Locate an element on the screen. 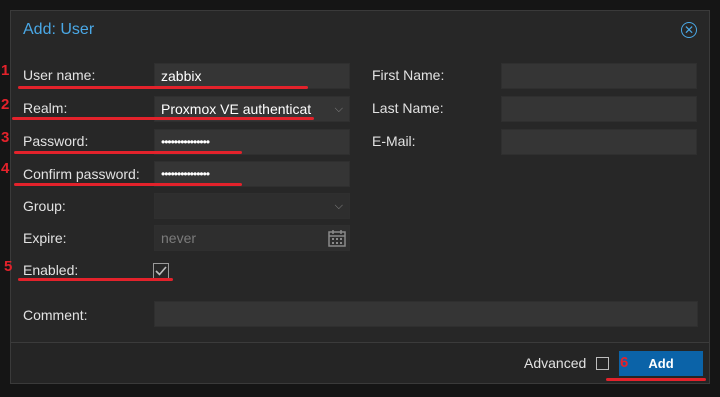 The width and height of the screenshot is (720, 397). expire-label: Expire: is located at coordinates (45, 238).